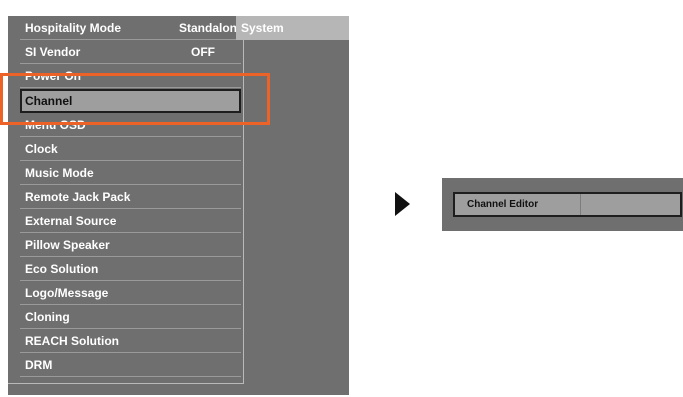 The width and height of the screenshot is (683, 397). Describe the element at coordinates (78, 197) in the screenshot. I see `menu-item-label: Remote Jack Pack` at that location.